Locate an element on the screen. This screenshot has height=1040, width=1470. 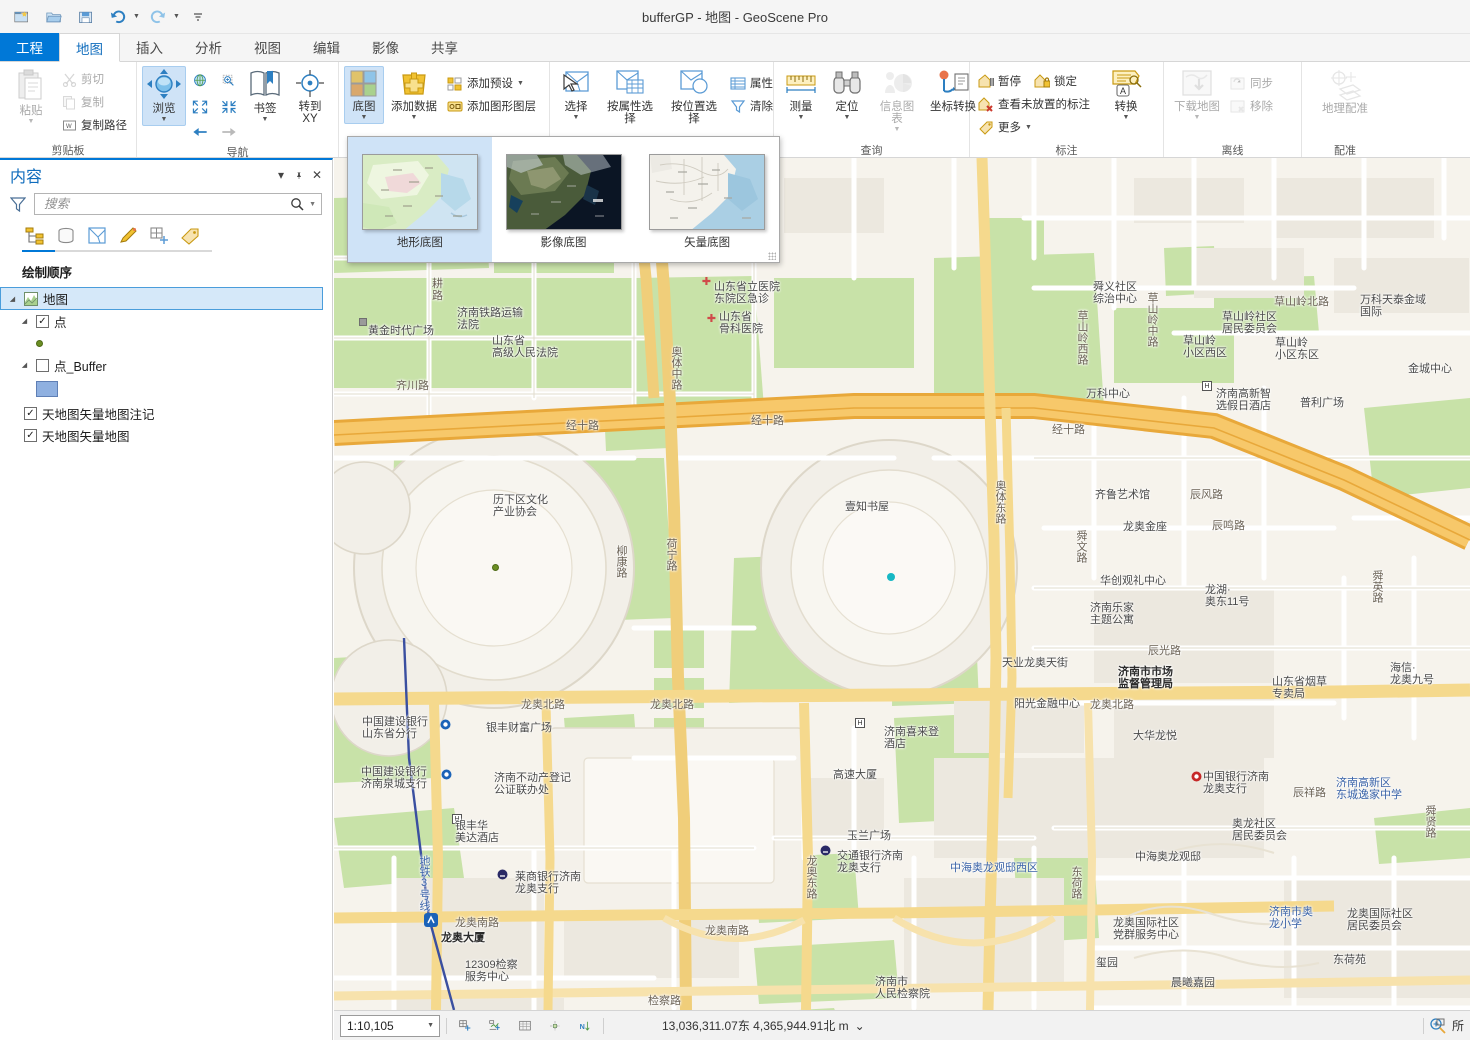
select-by-attributes-button: 按属性选择 is located at coordinates (630, 97).